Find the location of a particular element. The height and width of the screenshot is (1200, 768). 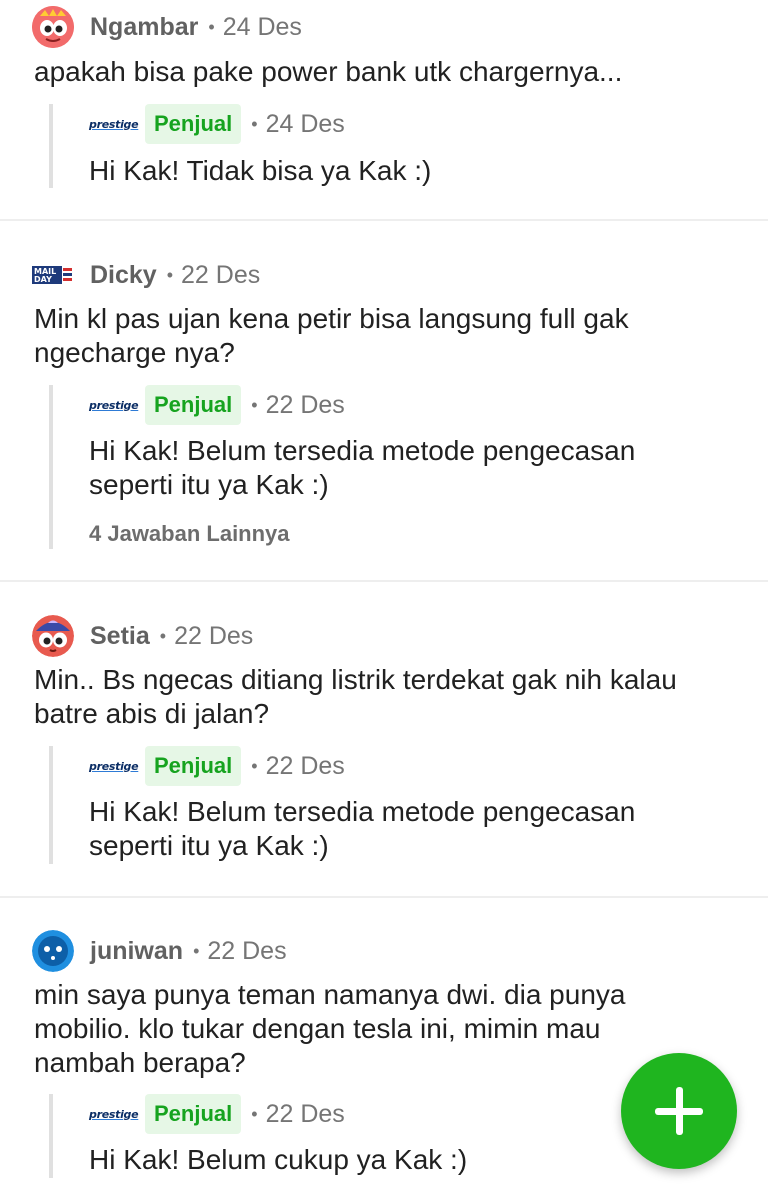

username: Setia is located at coordinates (120, 636).